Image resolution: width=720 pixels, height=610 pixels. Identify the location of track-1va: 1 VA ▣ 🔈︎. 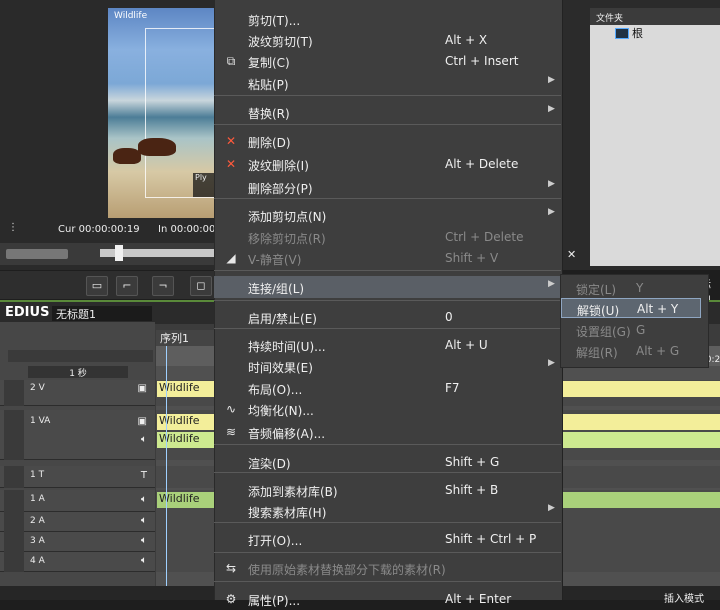
(77, 435).